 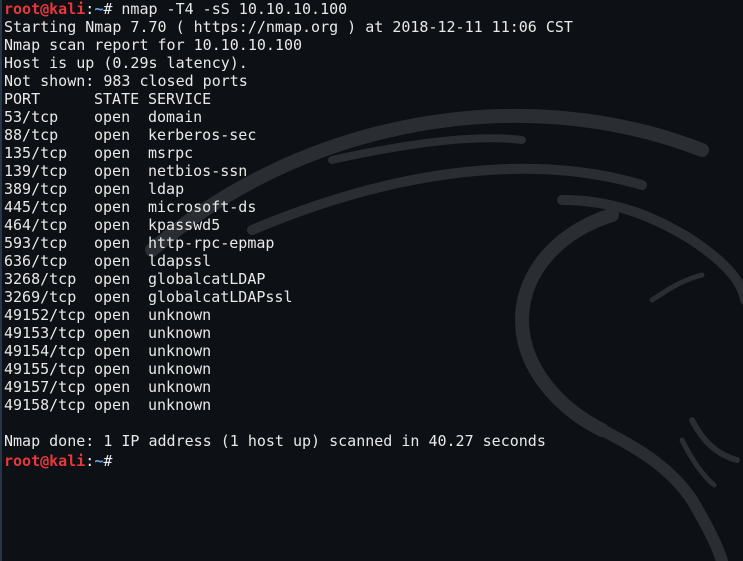 What do you see at coordinates (180, 261) in the screenshot?
I see `service-cell: ldapssl` at bounding box center [180, 261].